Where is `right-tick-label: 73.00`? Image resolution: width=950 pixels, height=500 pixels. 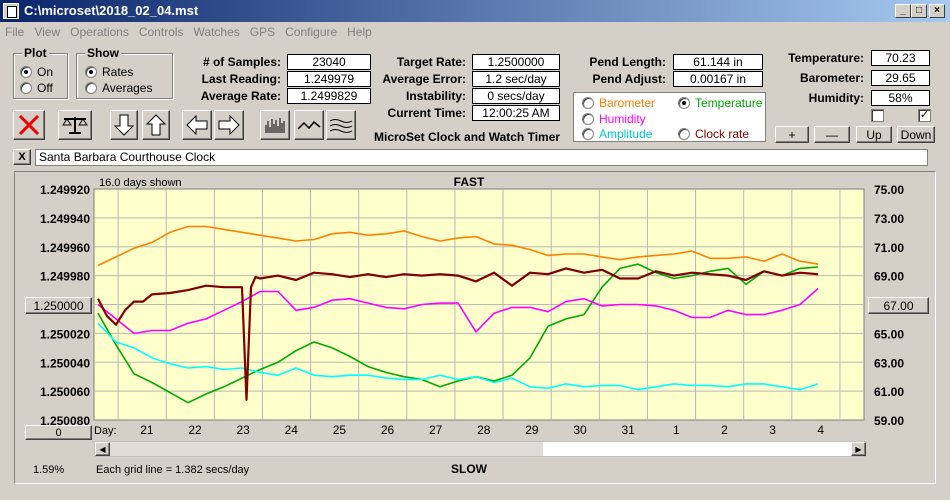 right-tick-label: 73.00 is located at coordinates (889, 219).